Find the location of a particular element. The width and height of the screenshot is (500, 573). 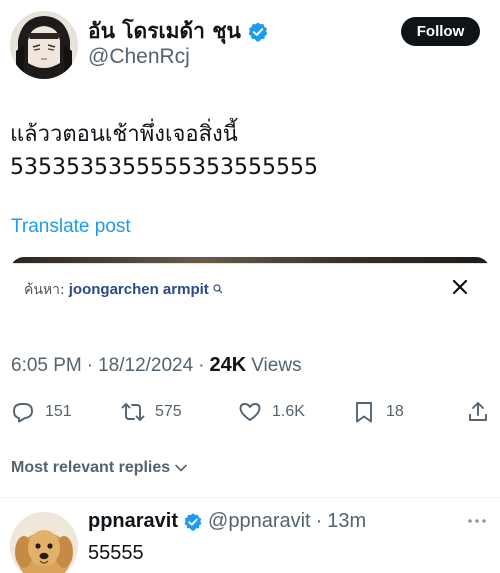

author-avatar is located at coordinates (44, 45).